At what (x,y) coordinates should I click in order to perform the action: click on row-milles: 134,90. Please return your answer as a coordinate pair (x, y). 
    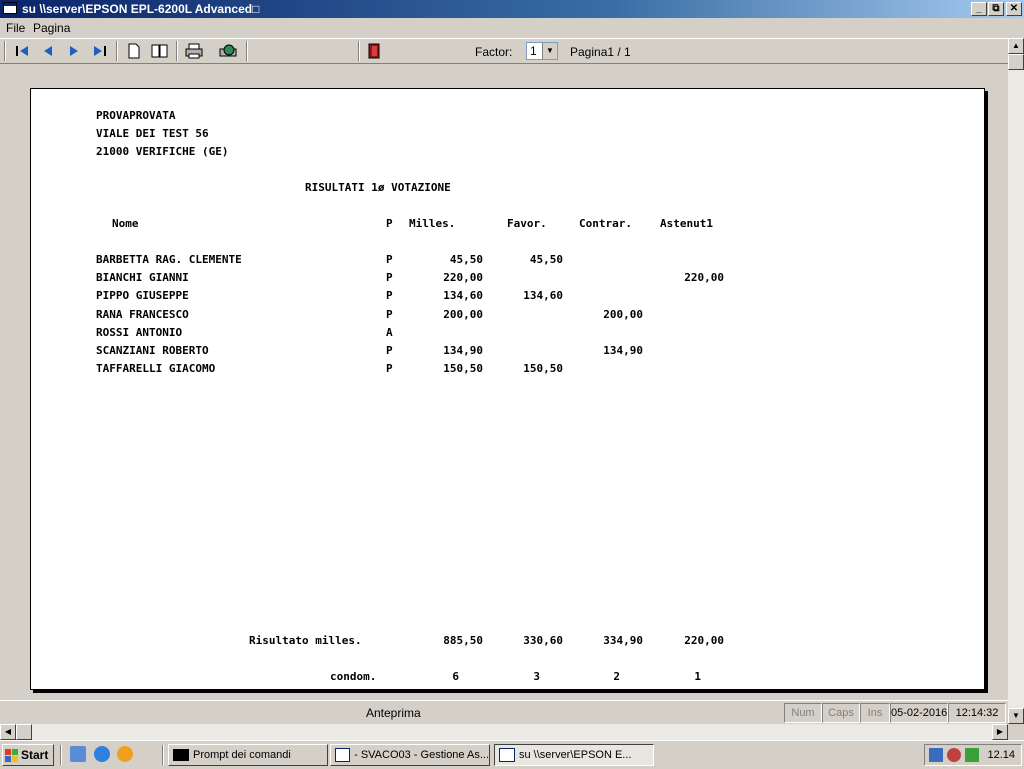
    Looking at the image, I should click on (463, 350).